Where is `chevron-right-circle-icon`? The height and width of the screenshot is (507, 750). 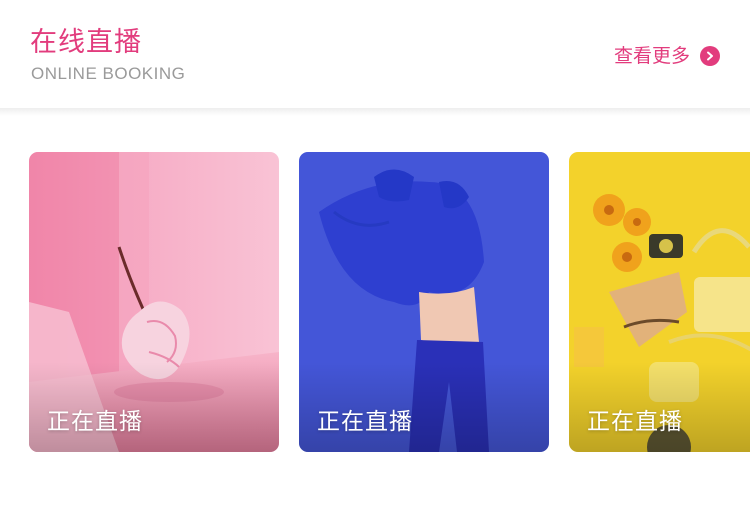
chevron-right-circle-icon is located at coordinates (710, 56).